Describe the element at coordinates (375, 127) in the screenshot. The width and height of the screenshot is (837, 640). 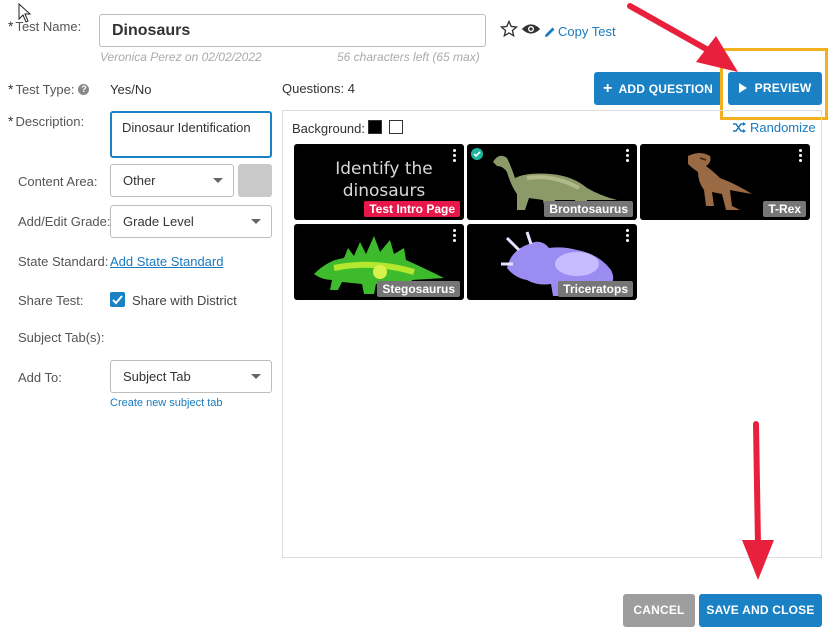
I see `background-black-swatch` at that location.